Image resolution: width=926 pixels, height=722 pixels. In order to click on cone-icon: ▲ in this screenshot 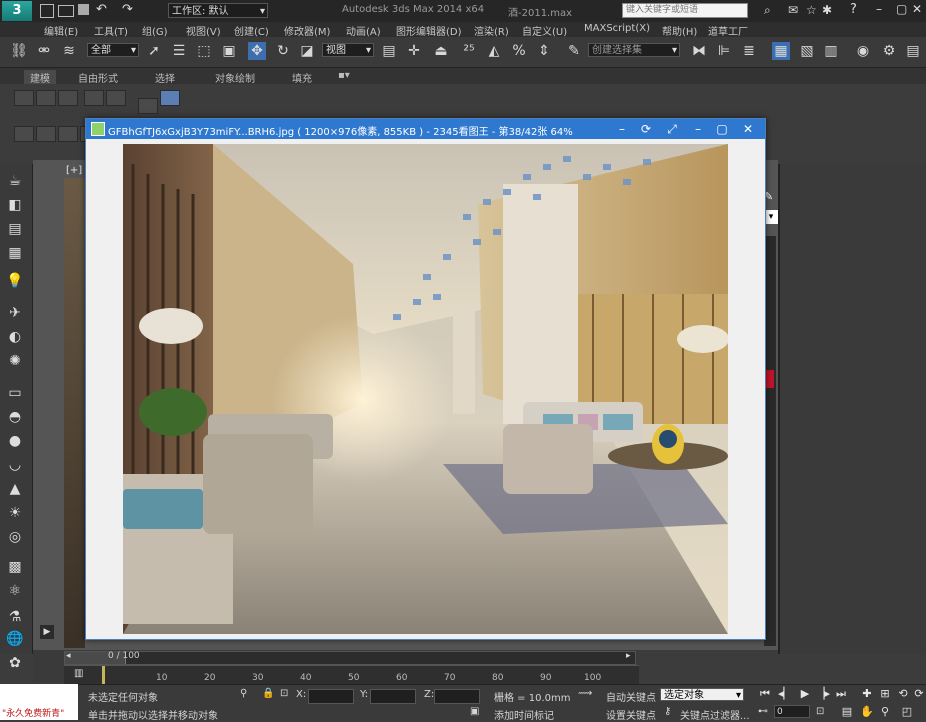, I will do `click(15, 489)`.